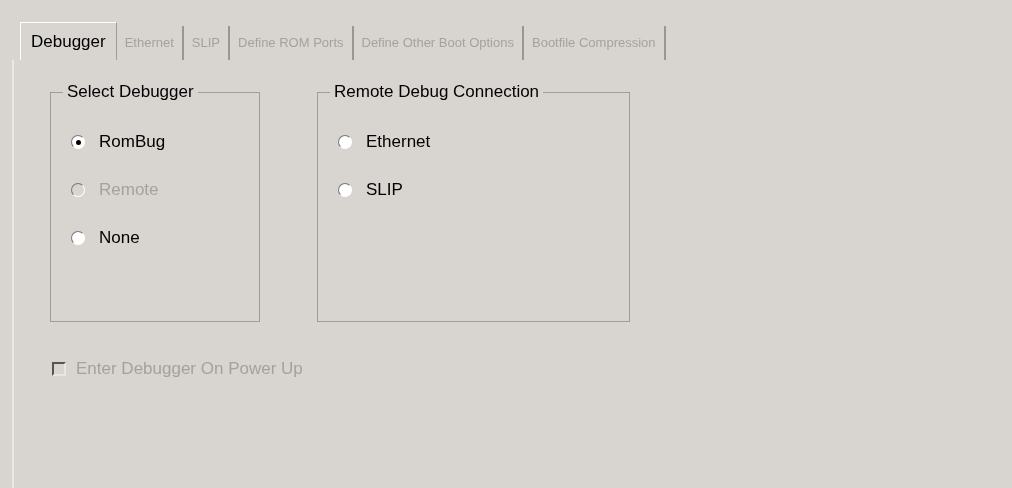  What do you see at coordinates (68, 41) in the screenshot?
I see `tab: Debugger` at bounding box center [68, 41].